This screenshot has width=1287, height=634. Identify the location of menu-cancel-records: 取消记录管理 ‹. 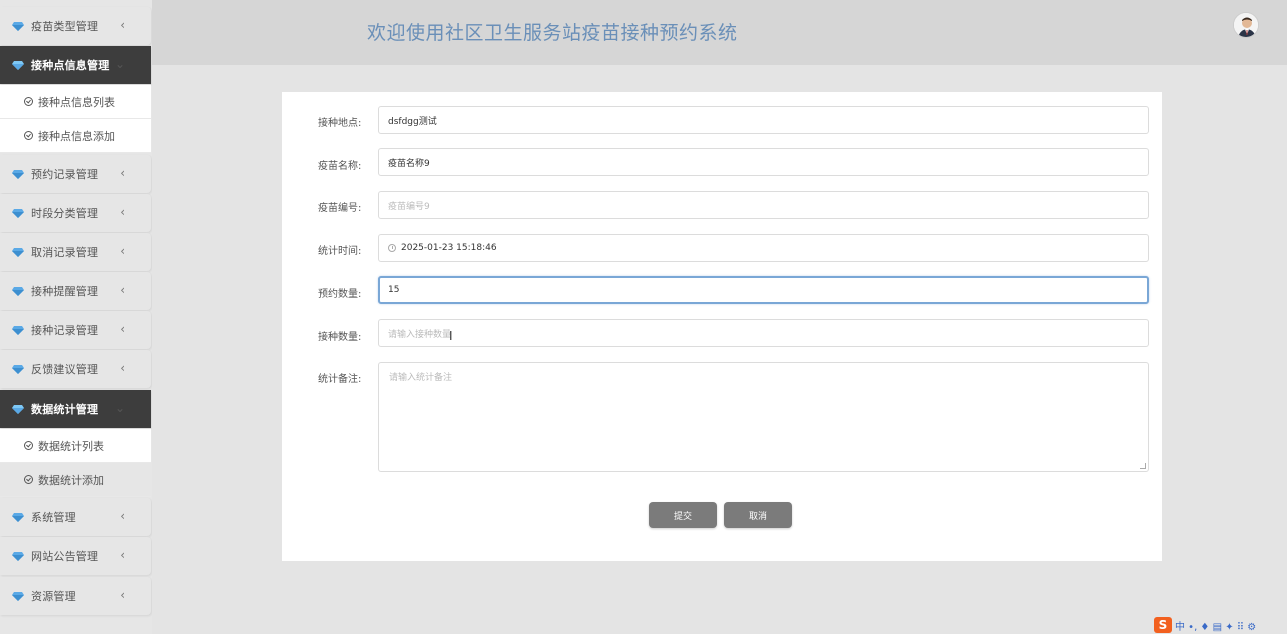
(75, 252).